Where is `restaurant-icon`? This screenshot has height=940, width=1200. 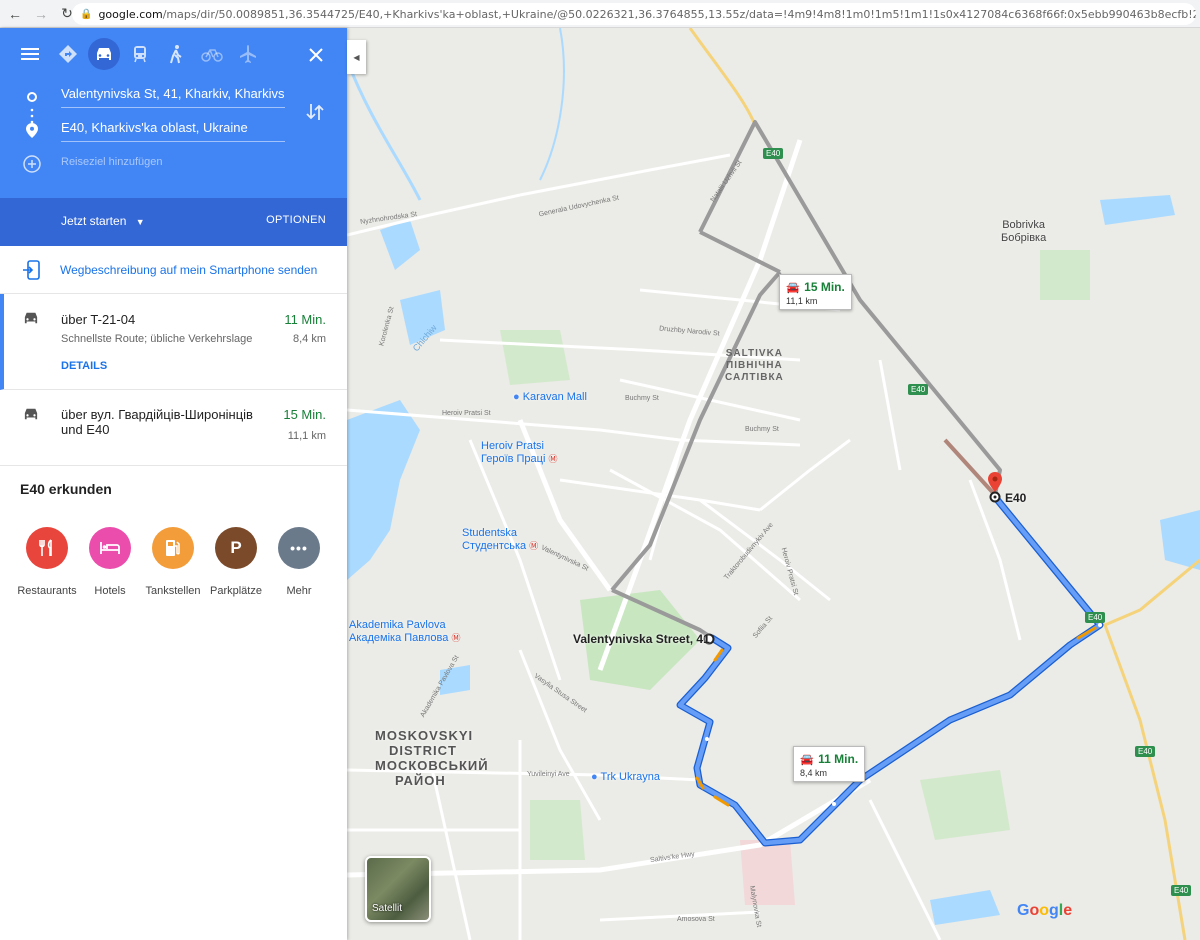
restaurant-icon is located at coordinates (47, 548).